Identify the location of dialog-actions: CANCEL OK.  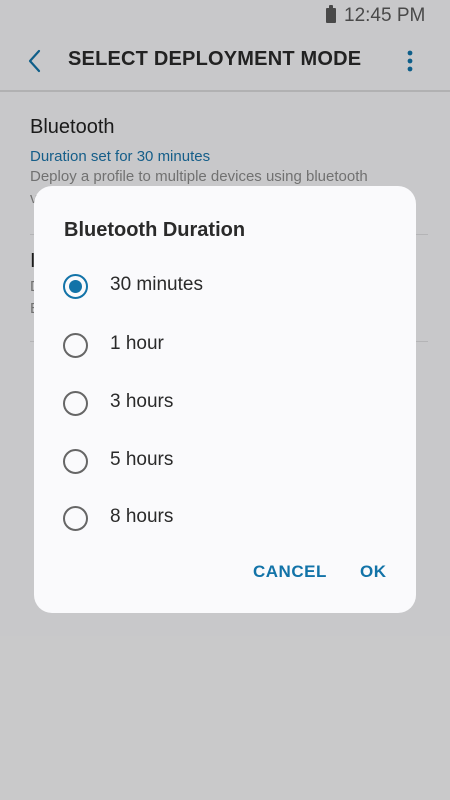
(225, 573).